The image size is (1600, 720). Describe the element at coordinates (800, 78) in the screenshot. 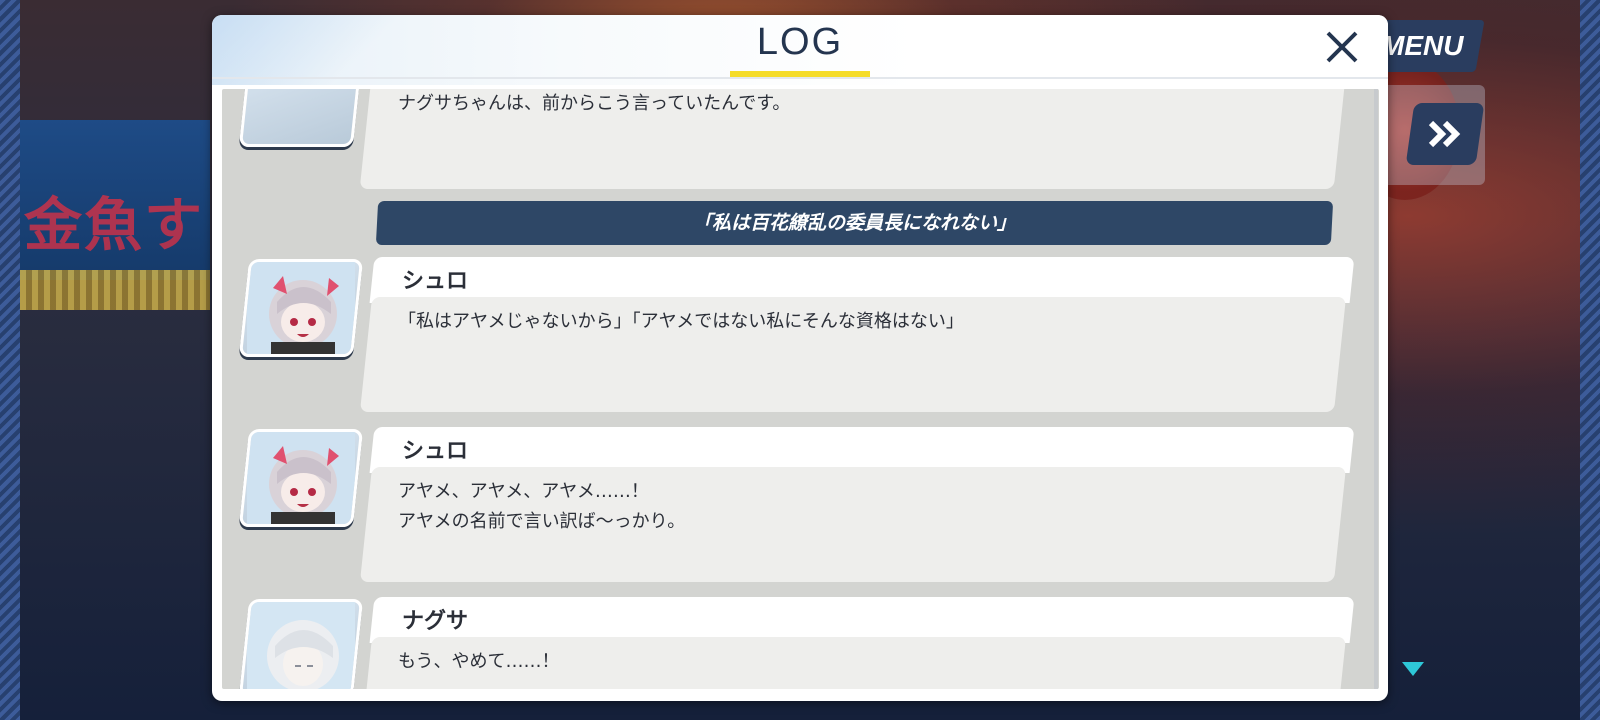

I see `header-separator` at that location.